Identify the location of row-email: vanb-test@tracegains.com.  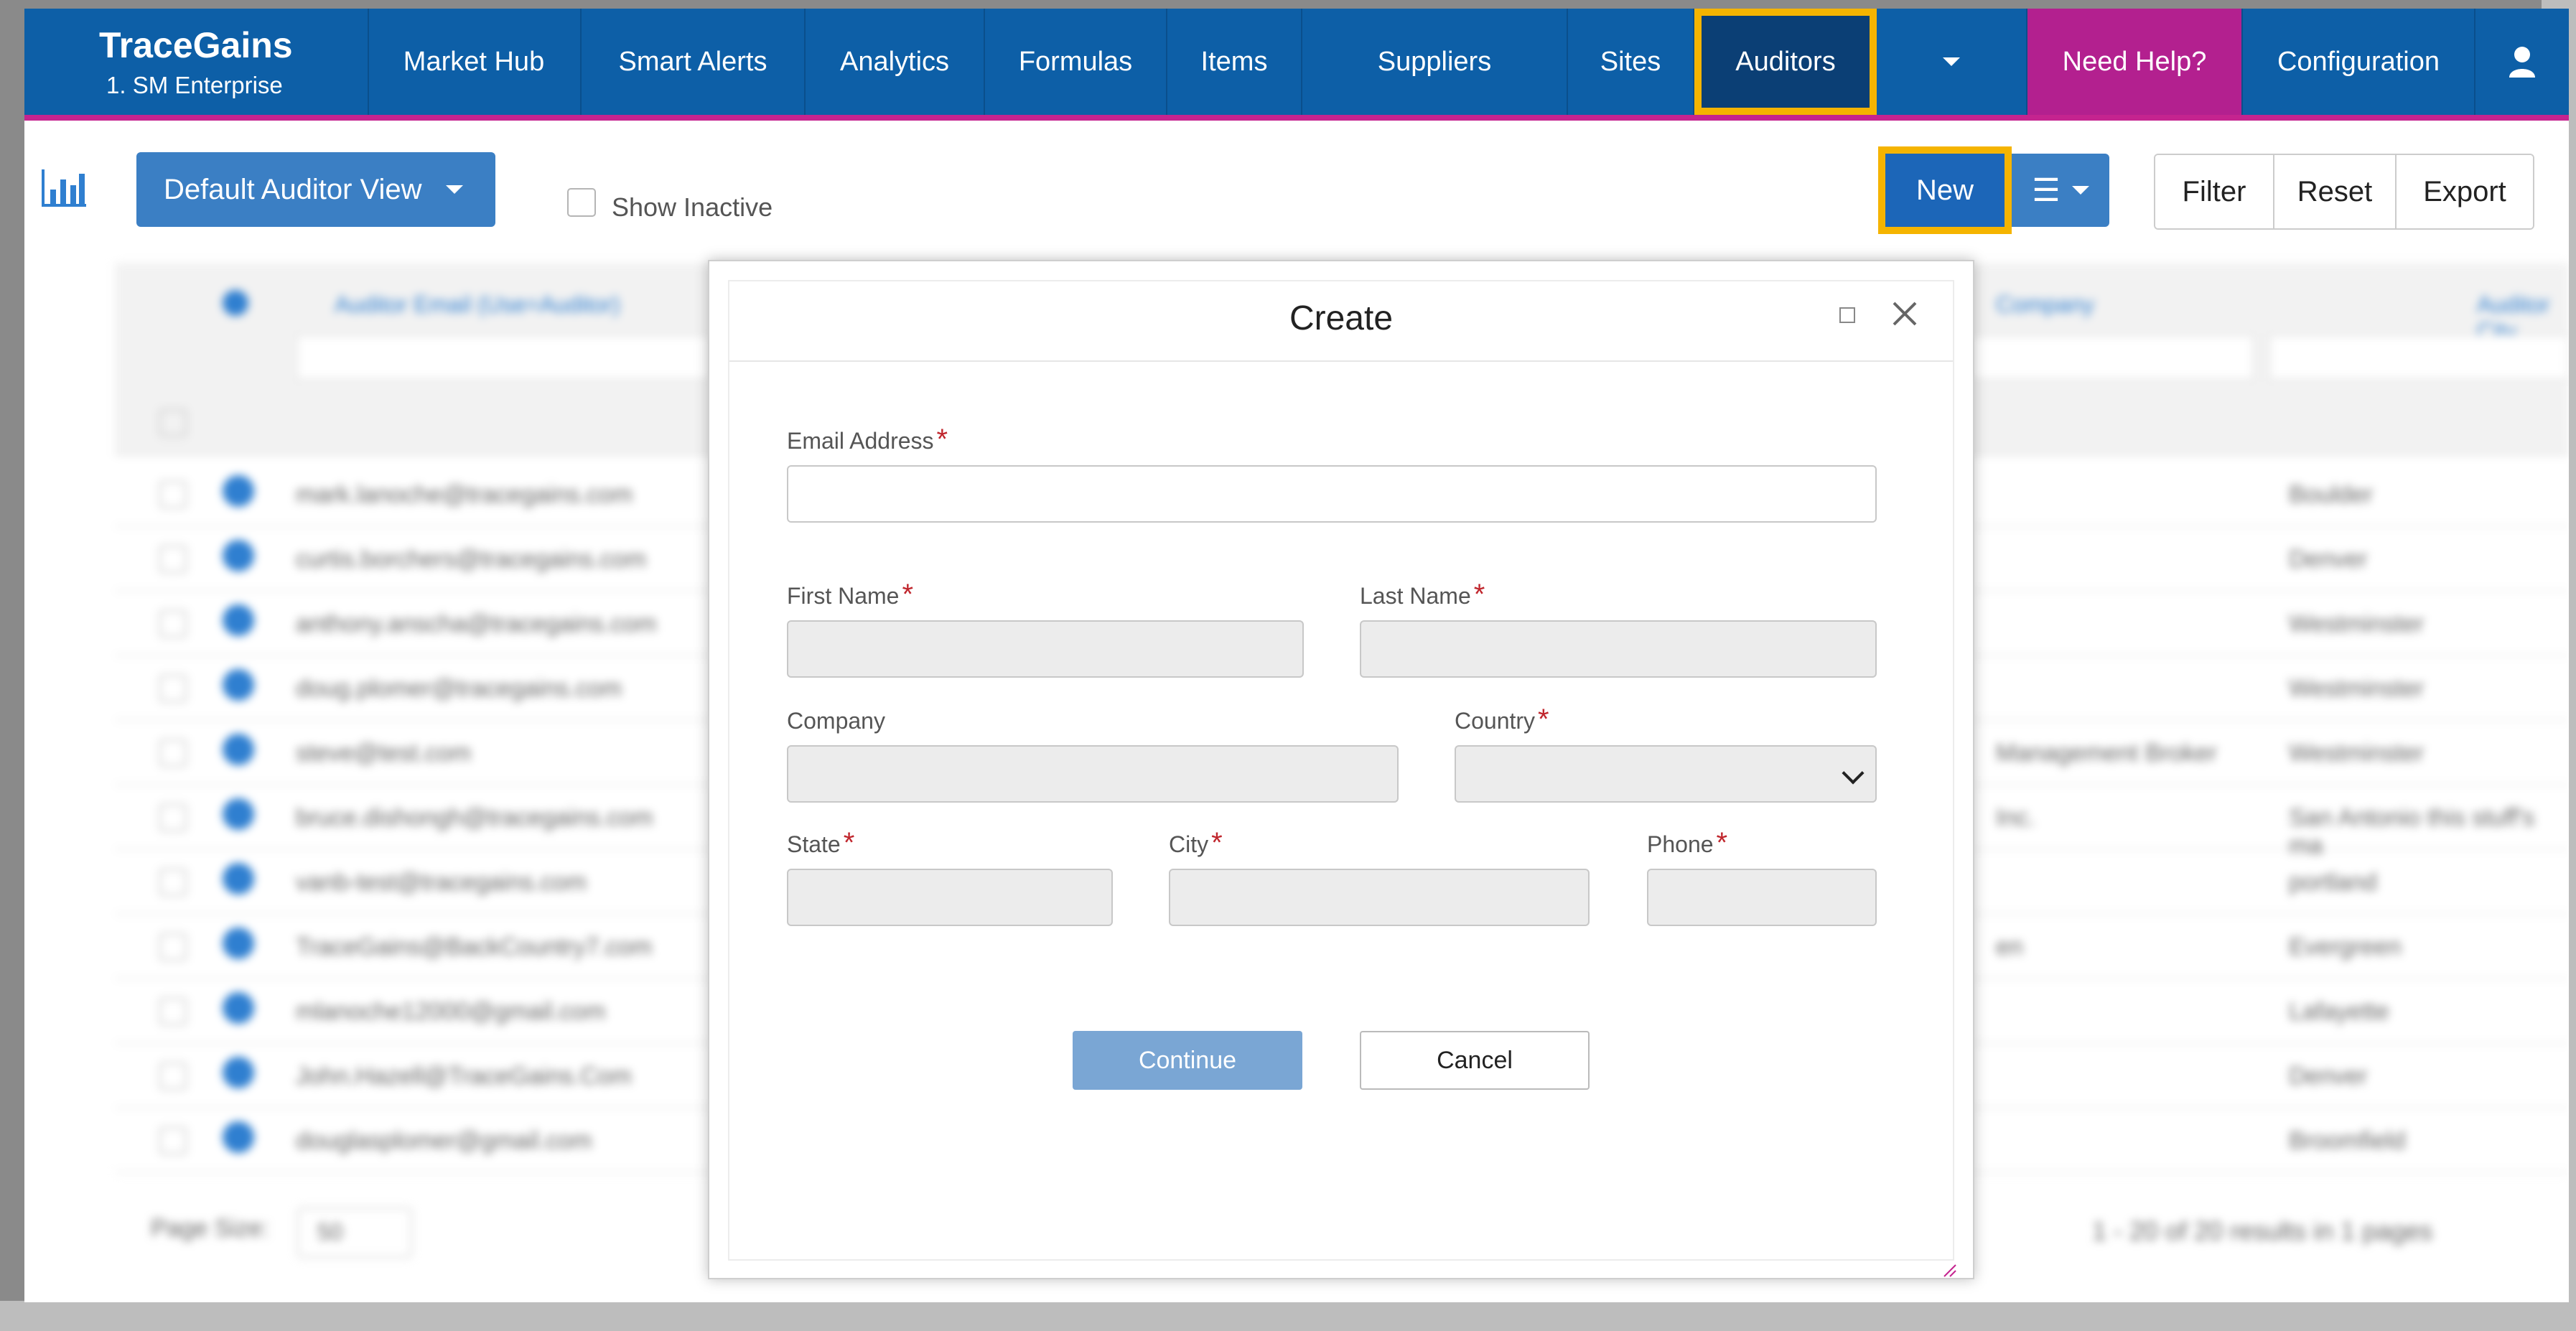
(441, 883).